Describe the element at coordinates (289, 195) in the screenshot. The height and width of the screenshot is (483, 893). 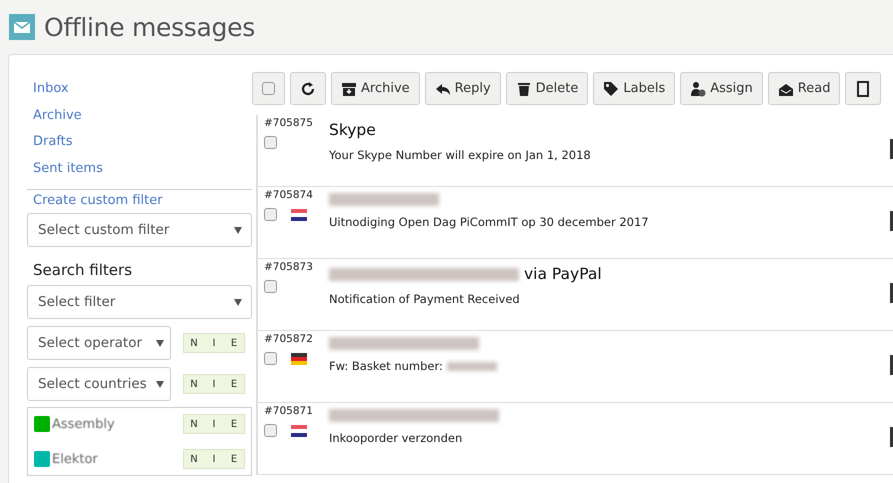
I see `message-id: #705874` at that location.